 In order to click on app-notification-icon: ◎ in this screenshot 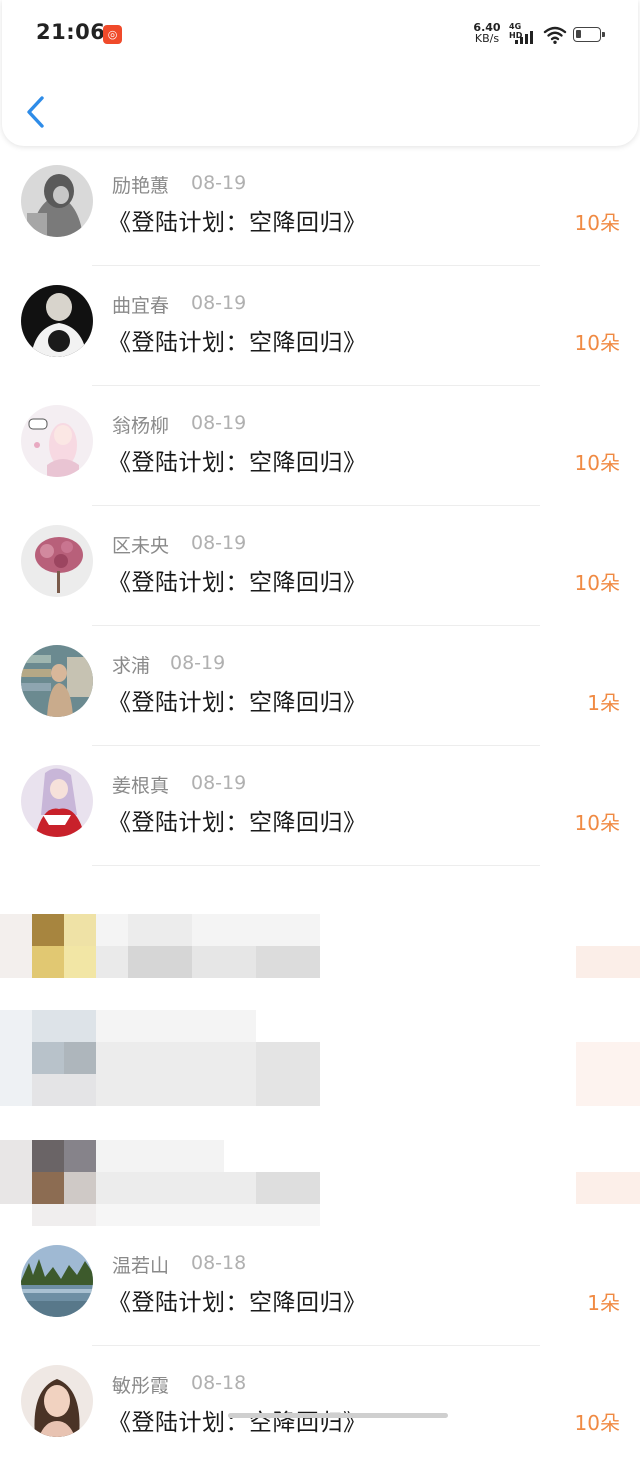, I will do `click(112, 34)`.